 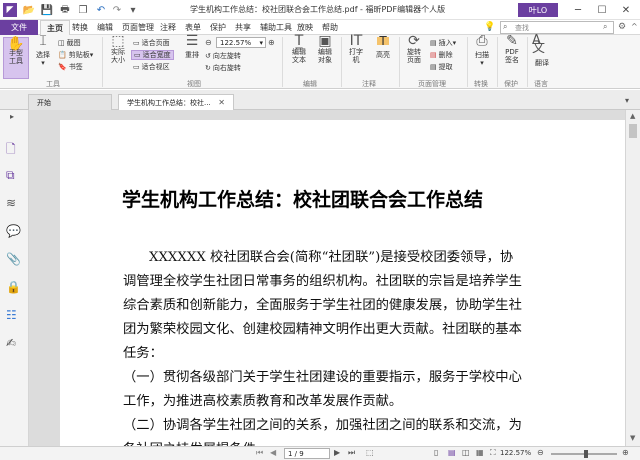 I want to click on continuous-facing-icon: ▦, so click(x=480, y=452).